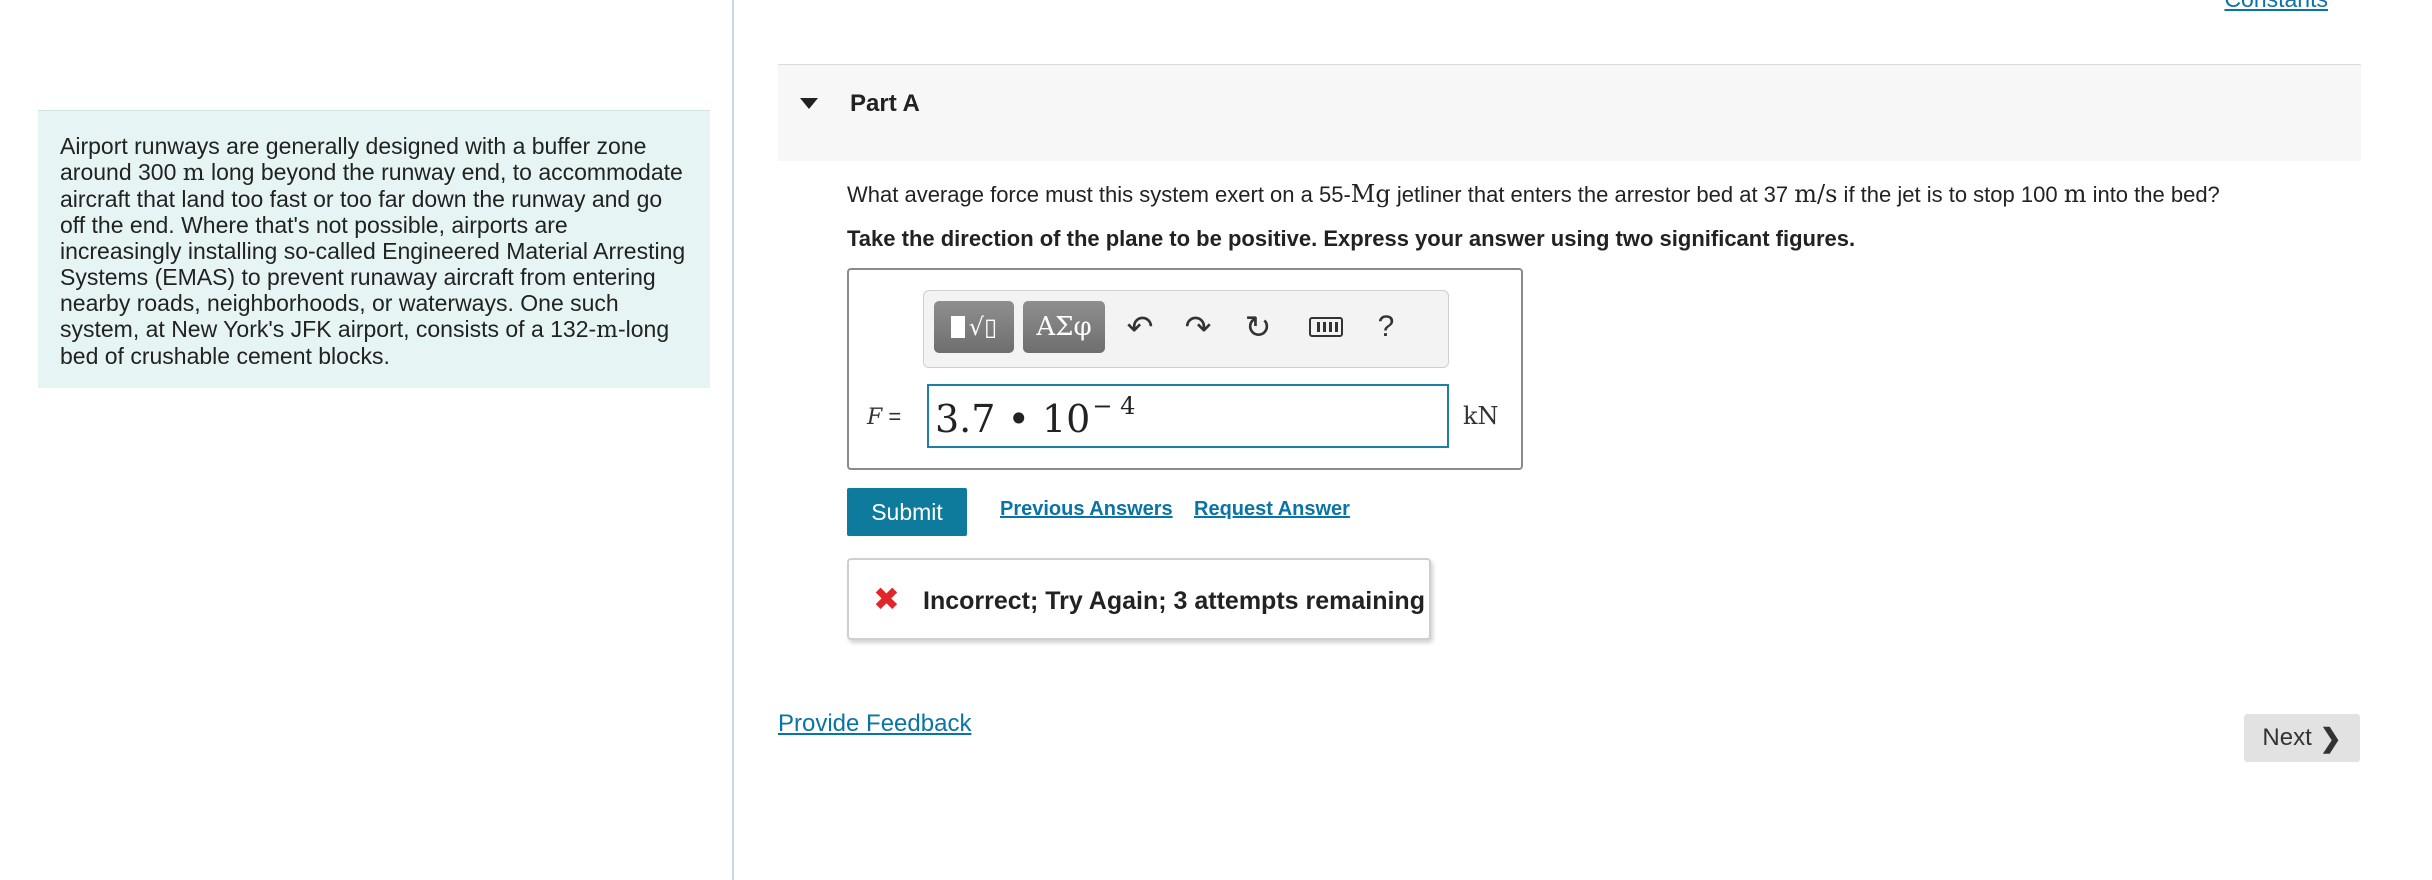 The width and height of the screenshot is (2432, 880). What do you see at coordinates (907, 512) in the screenshot?
I see `submit-button: Submit` at bounding box center [907, 512].